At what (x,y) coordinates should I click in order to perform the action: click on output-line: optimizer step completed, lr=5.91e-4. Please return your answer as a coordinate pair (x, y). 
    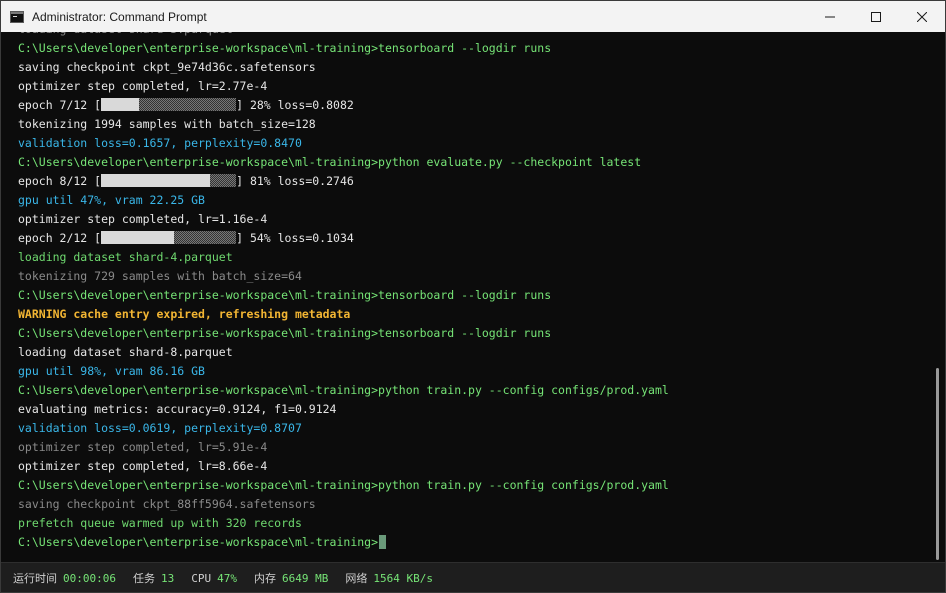
    Looking at the image, I should click on (343, 447).